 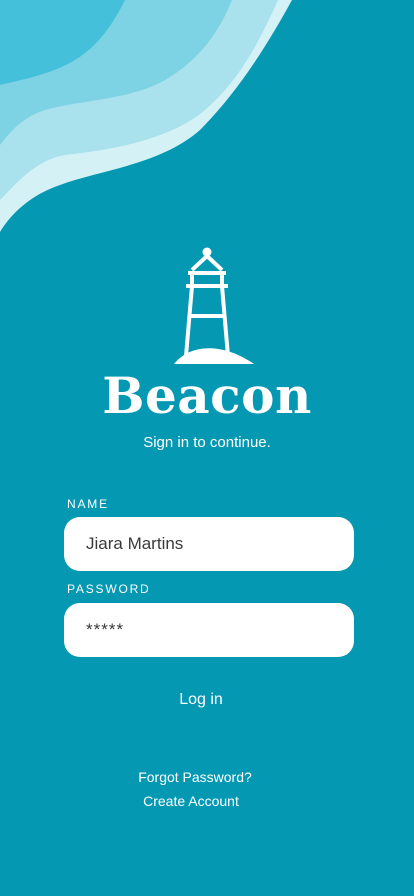 I want to click on app-title: Beacon, so click(x=207, y=395).